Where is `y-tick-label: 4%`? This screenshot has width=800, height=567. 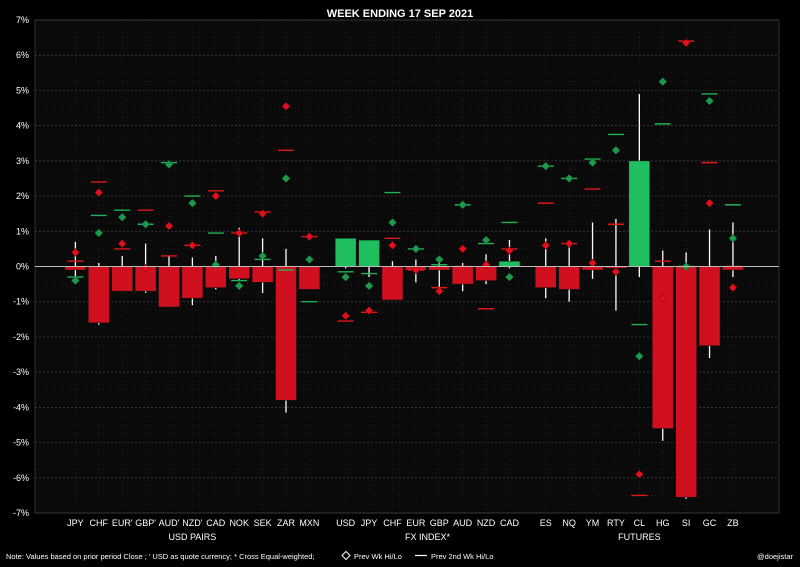
y-tick-label: 4% is located at coordinates (22, 126).